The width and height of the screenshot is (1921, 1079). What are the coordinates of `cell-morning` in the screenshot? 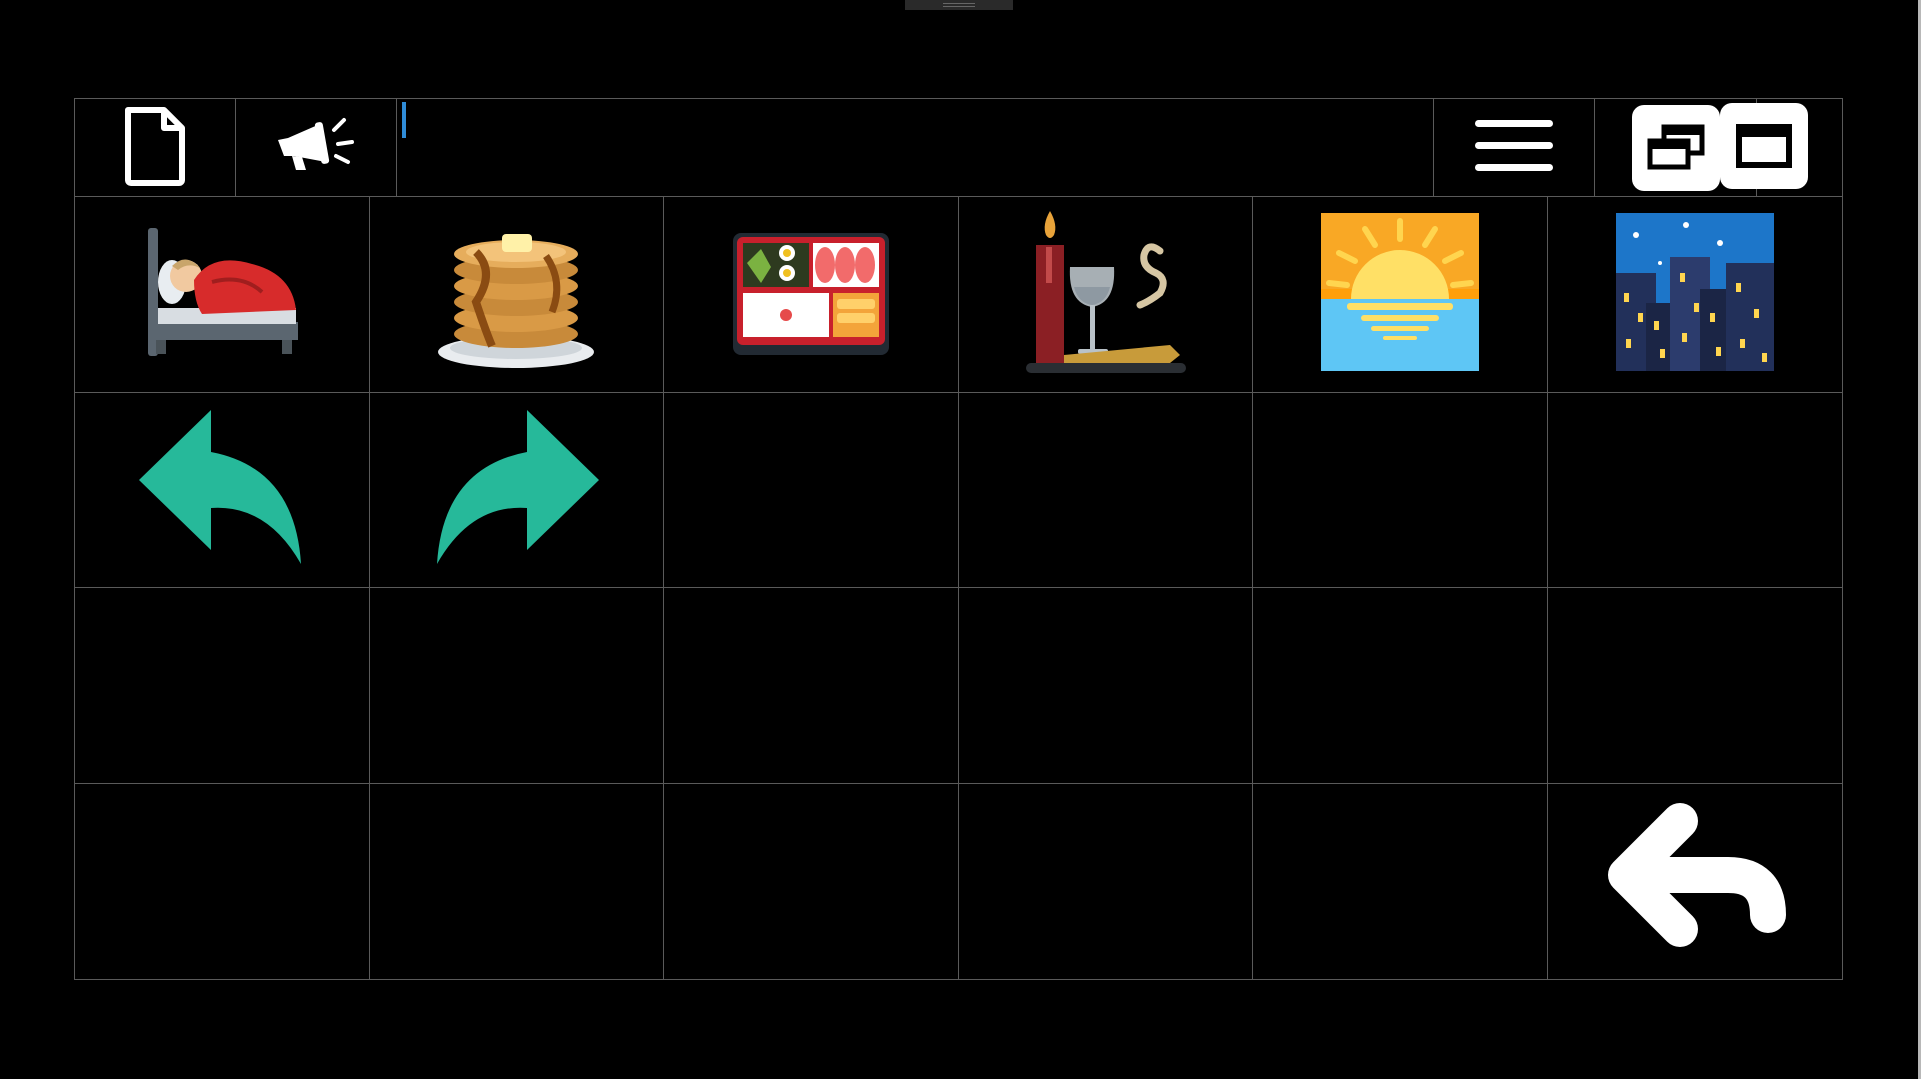 It's located at (1400, 295).